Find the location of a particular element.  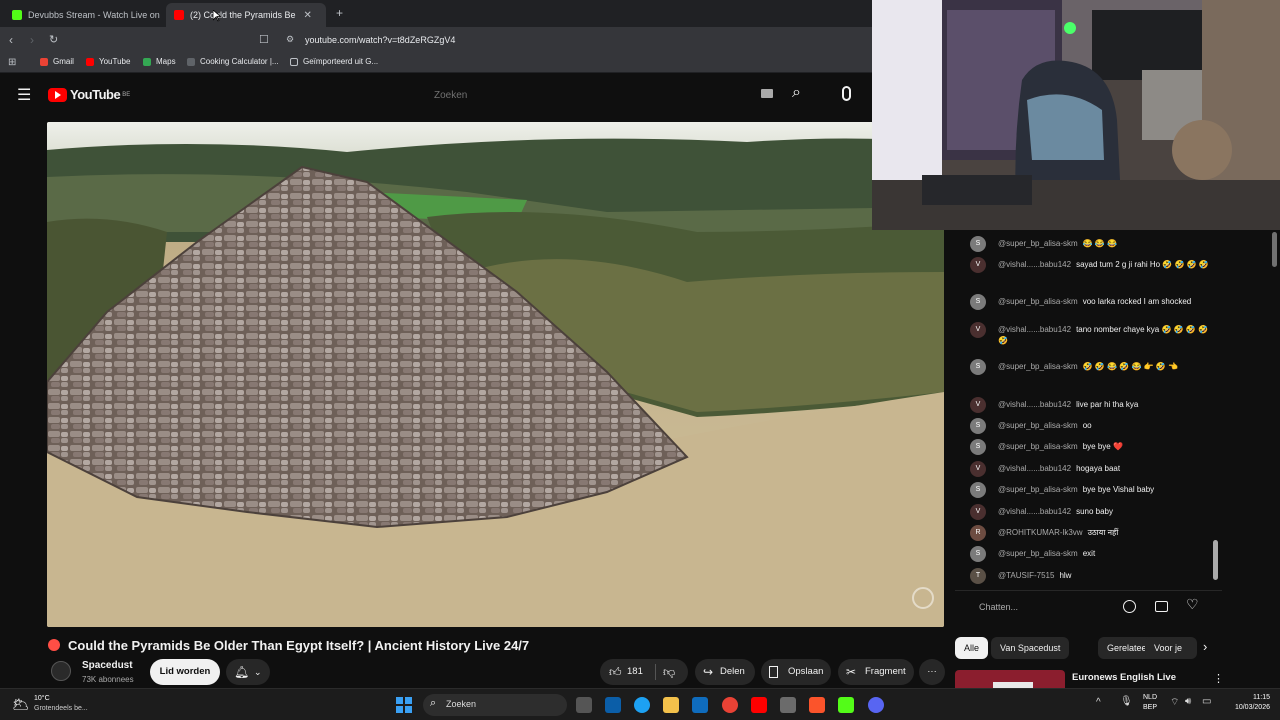

avatar: T is located at coordinates (978, 576).